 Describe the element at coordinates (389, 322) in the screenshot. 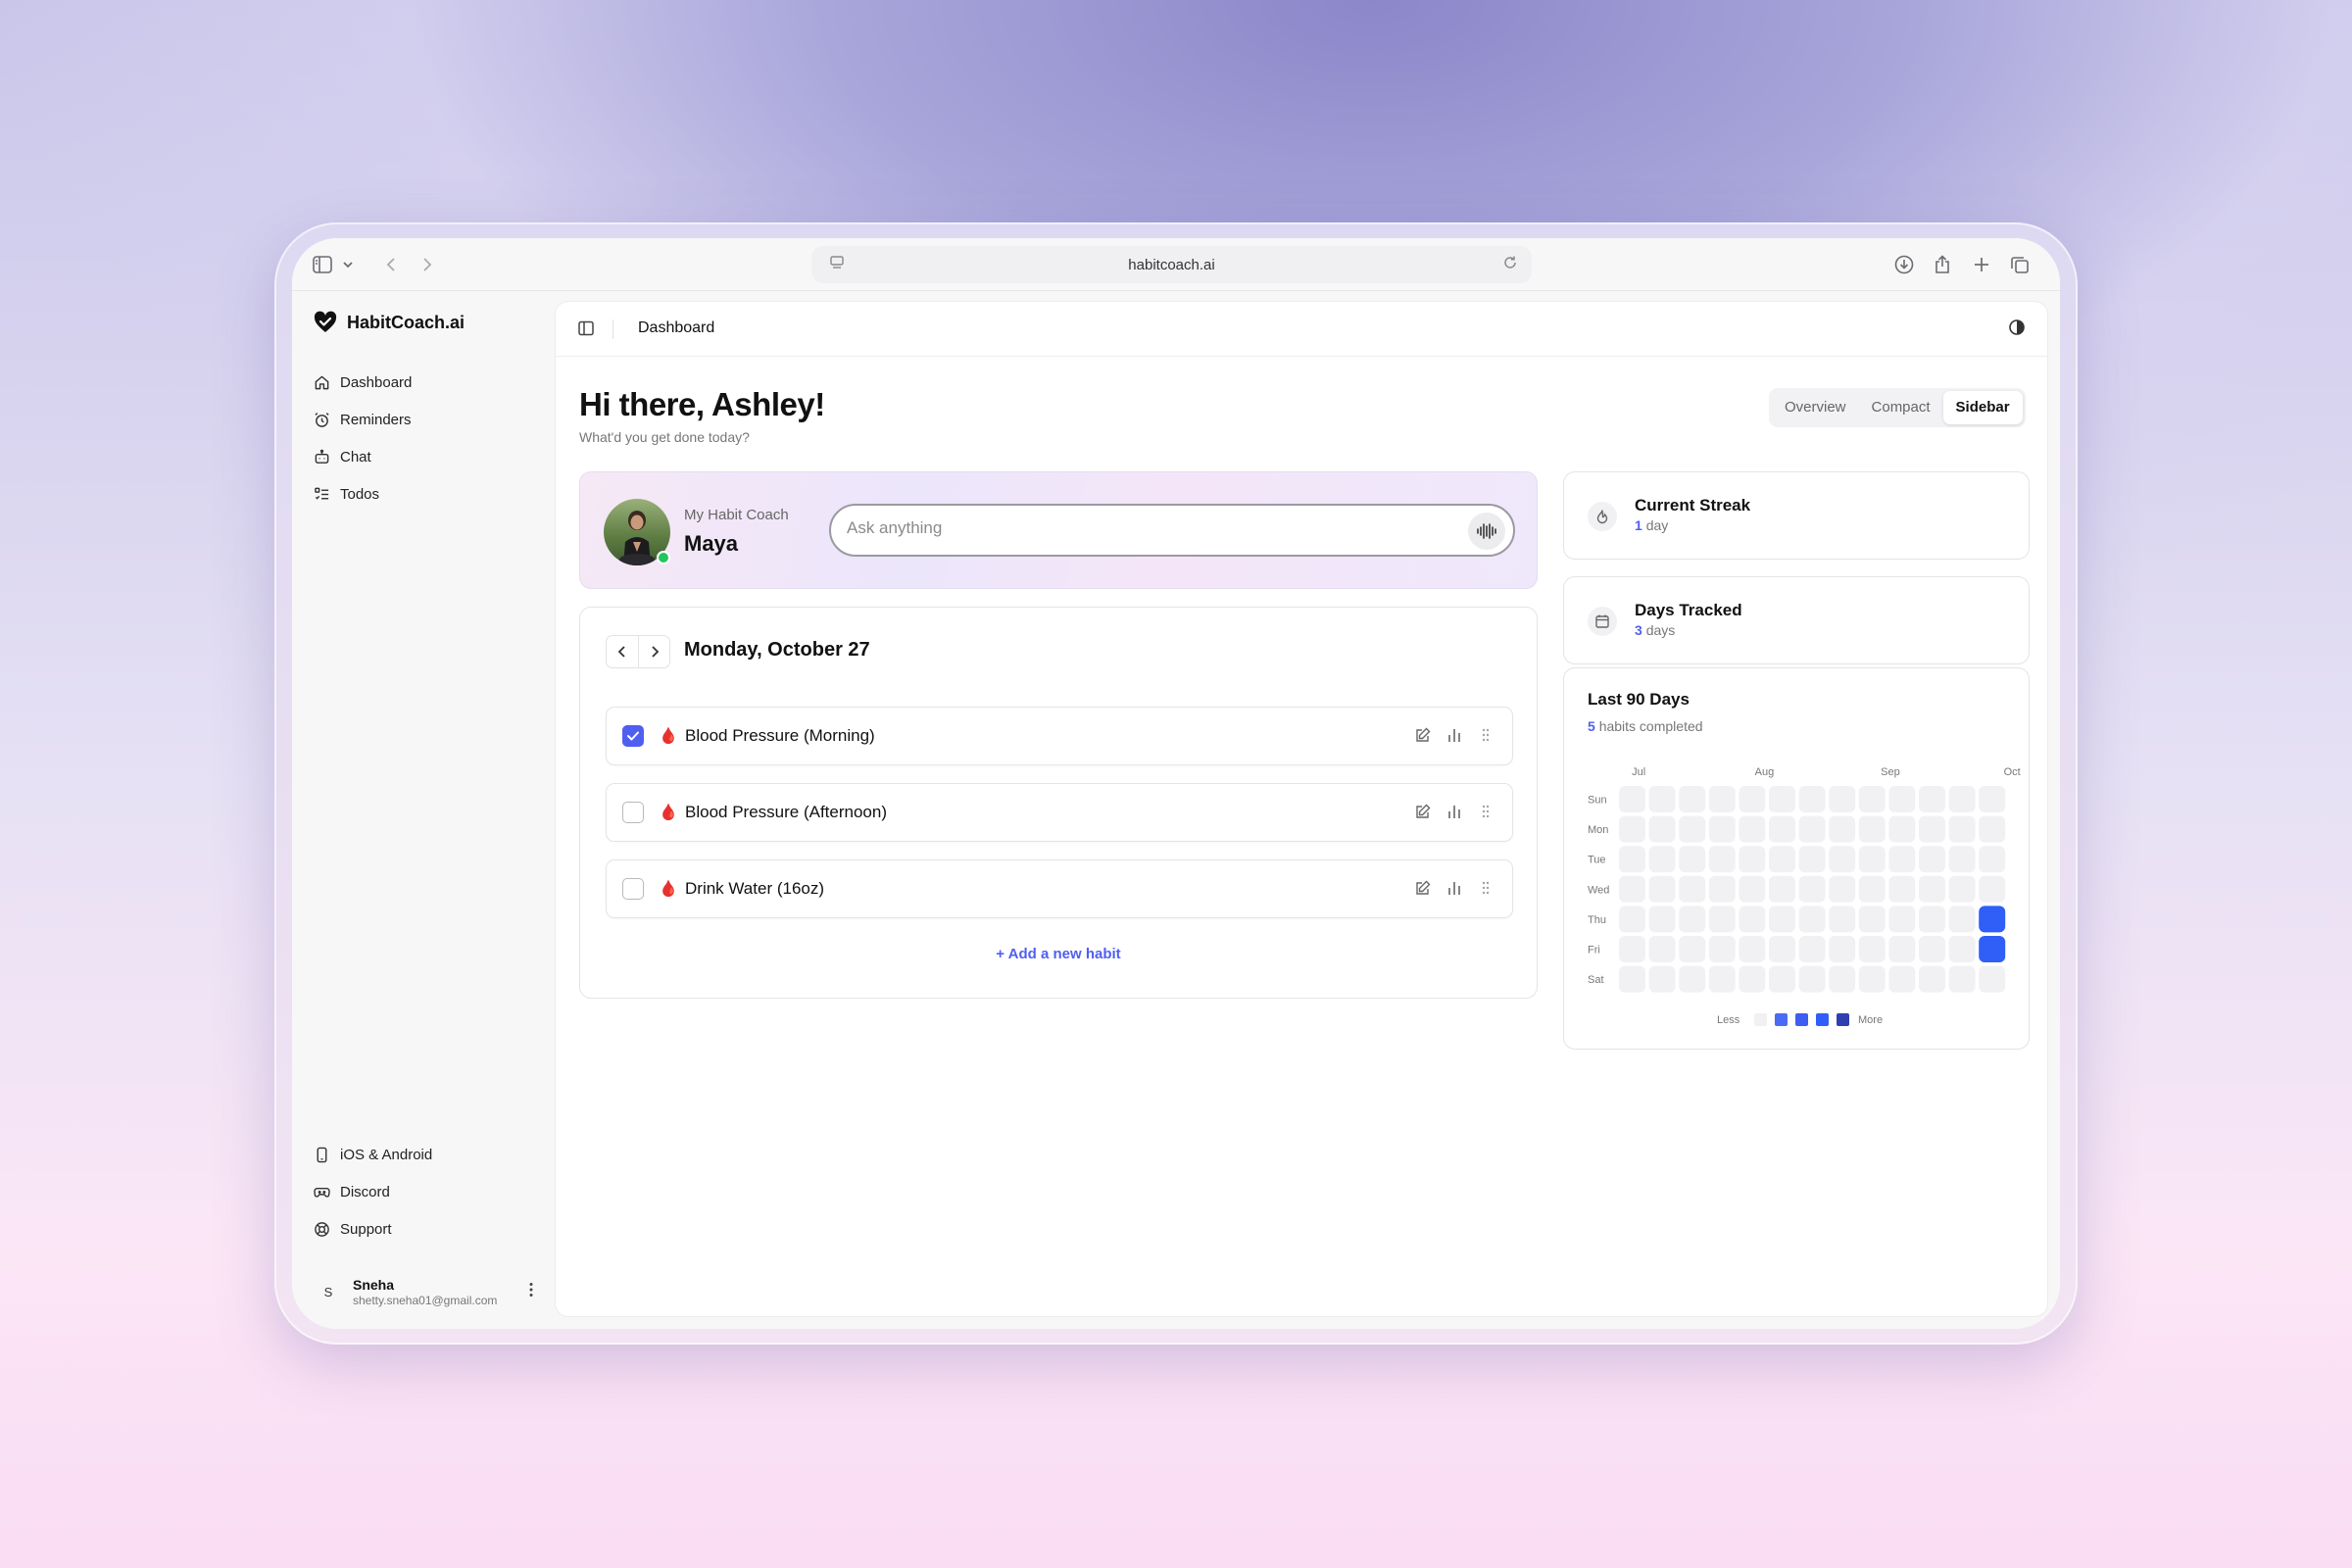

I see `brand: HabitCoach.ai` at that location.